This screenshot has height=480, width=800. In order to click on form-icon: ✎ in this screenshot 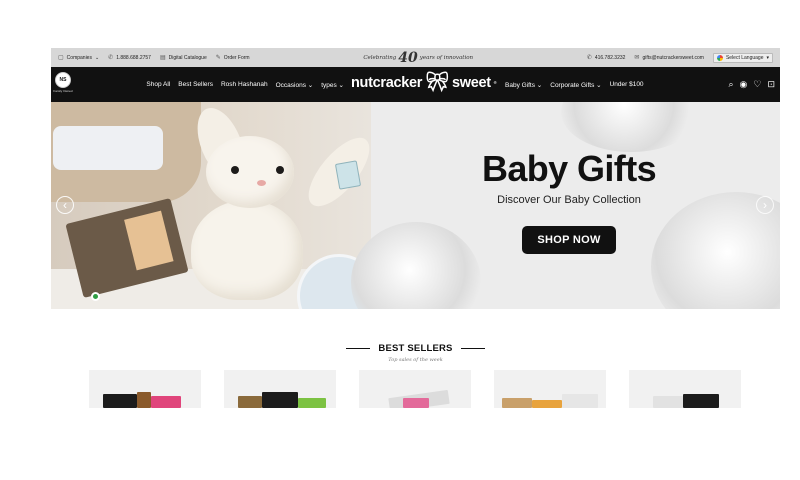, I will do `click(218, 58)`.